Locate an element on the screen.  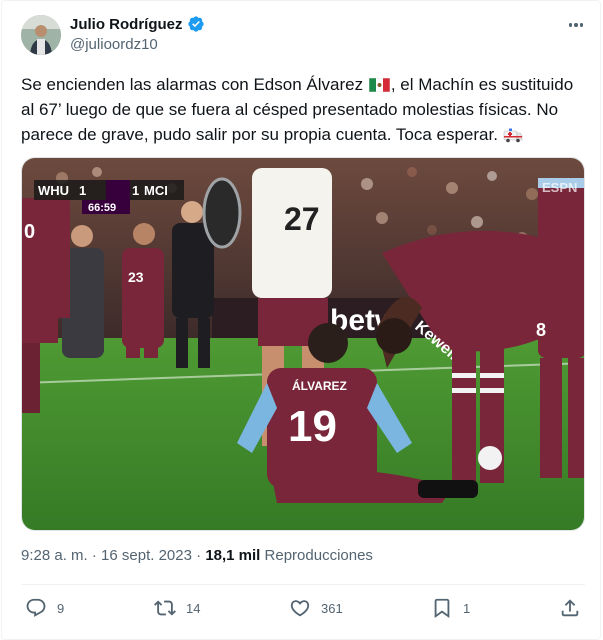
heart-icon is located at coordinates (300, 608).